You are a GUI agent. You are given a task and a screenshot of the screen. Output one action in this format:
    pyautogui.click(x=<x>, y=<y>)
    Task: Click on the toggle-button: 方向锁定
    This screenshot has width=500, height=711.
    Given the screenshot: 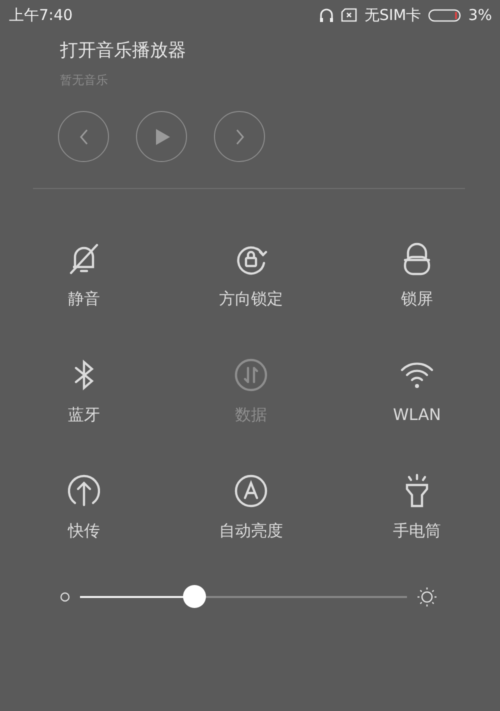 What is the action you would take?
    pyautogui.click(x=251, y=276)
    